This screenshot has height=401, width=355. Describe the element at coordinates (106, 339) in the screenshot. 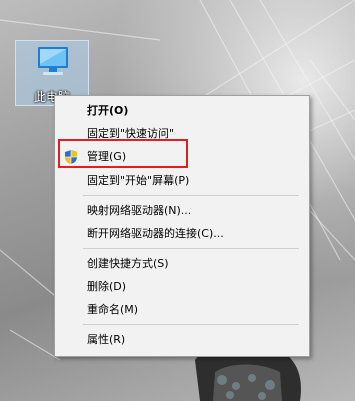

I see `menu-item-properties-label: 属性(R)` at that location.